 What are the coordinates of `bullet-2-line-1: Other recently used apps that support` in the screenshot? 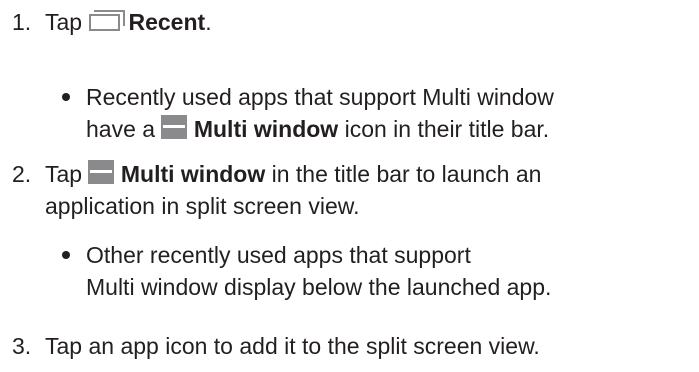 It's located at (278, 255).